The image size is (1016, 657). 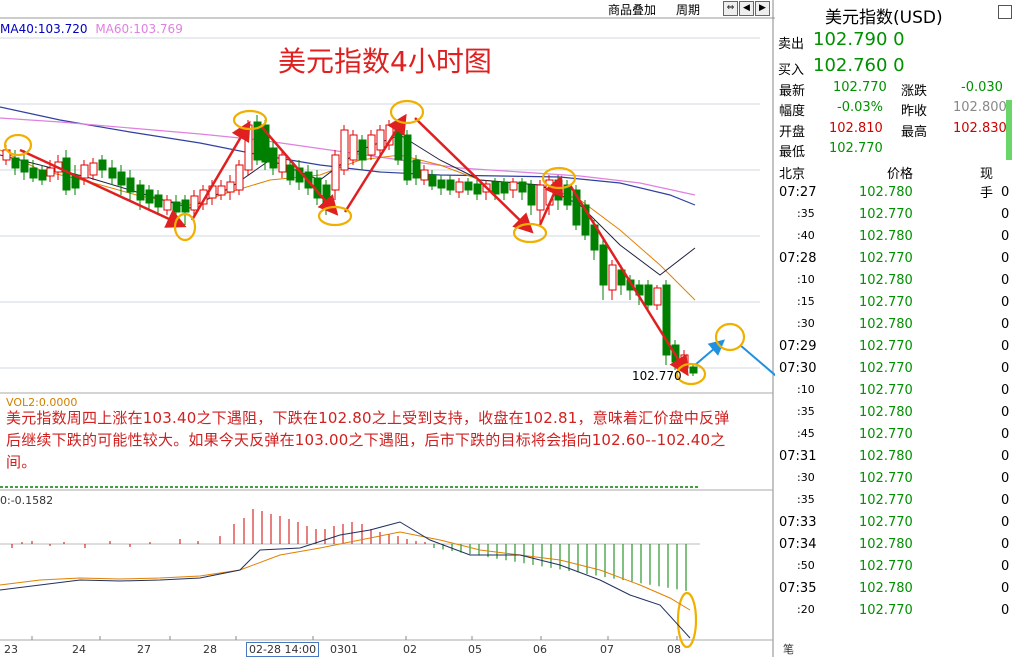 I want to click on x-tick-label: 28, so click(x=210, y=649).